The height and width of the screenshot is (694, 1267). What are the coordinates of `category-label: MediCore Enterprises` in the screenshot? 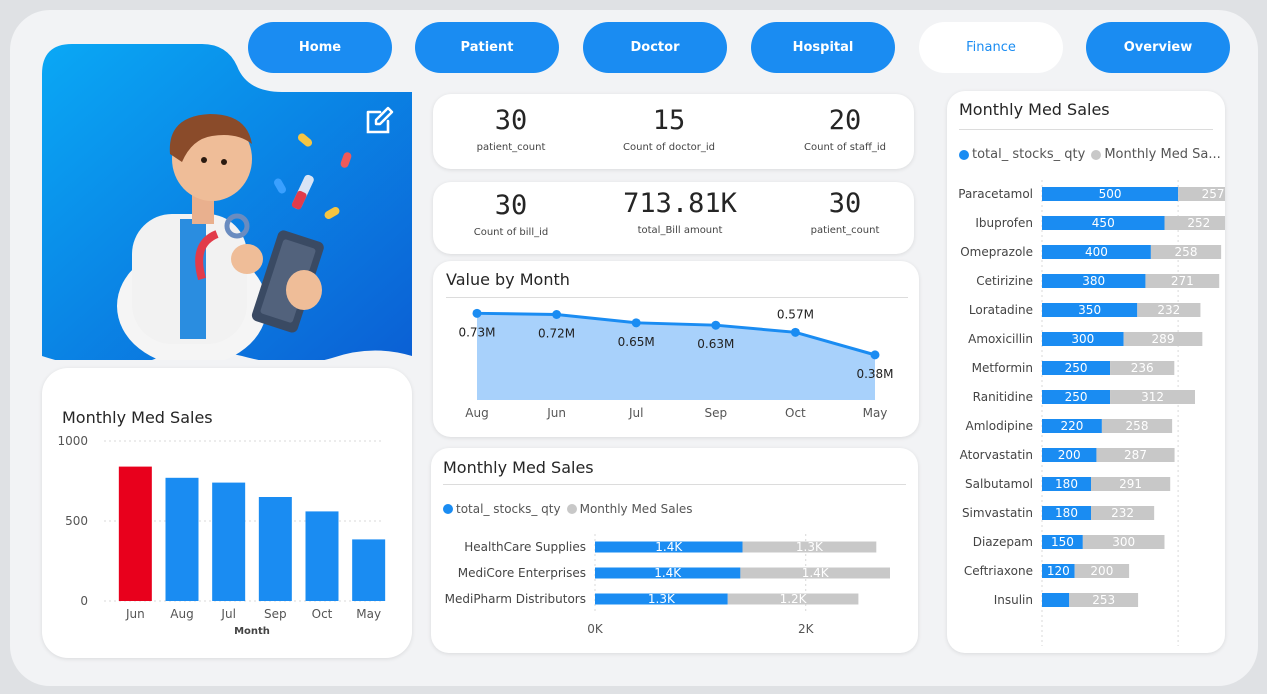 It's located at (522, 573).